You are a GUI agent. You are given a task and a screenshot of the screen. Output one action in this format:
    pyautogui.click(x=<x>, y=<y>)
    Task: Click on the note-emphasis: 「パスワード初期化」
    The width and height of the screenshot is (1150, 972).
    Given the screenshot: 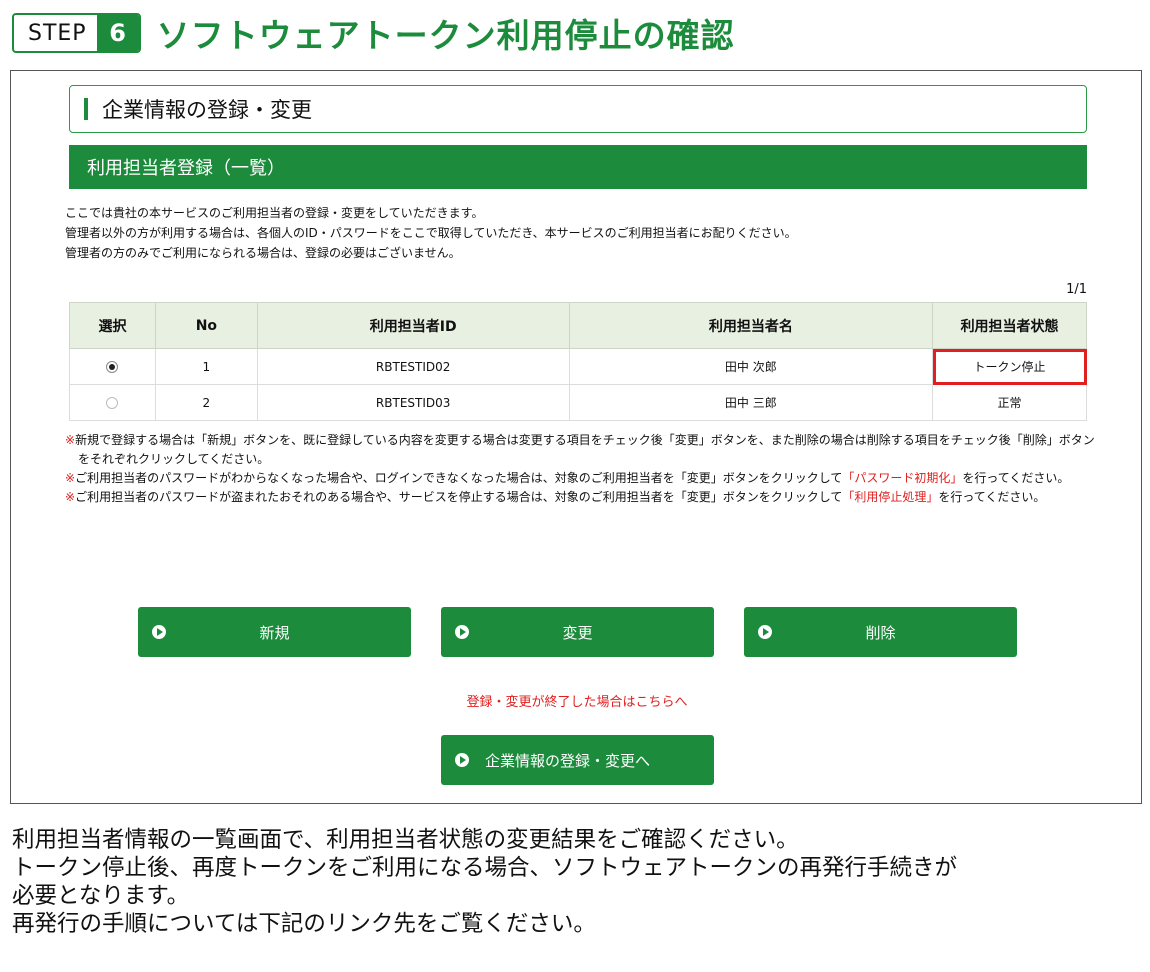 What is the action you would take?
    pyautogui.click(x=902, y=478)
    